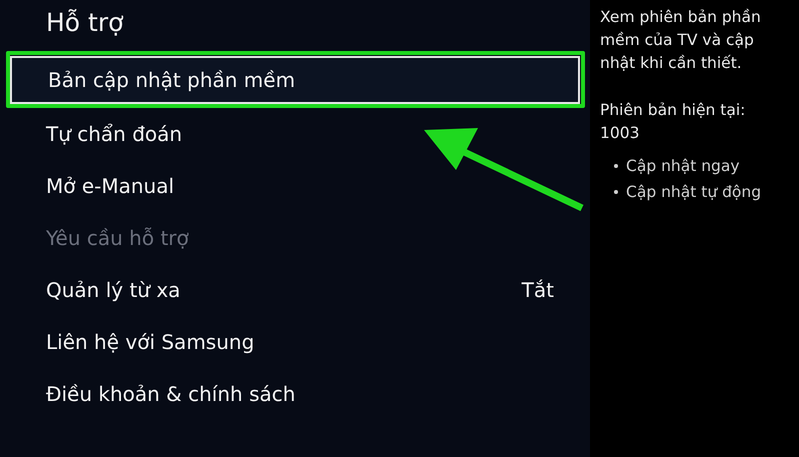  What do you see at coordinates (538, 290) in the screenshot?
I see `setting-value: Tắt` at bounding box center [538, 290].